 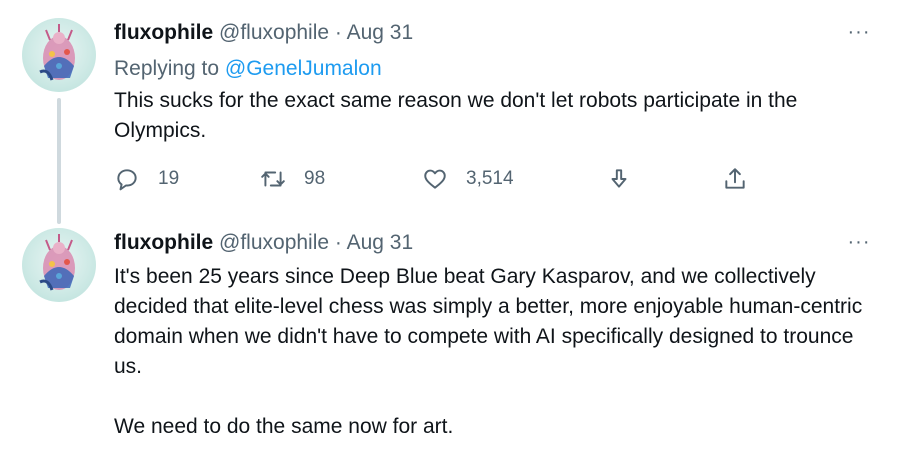 I want to click on share-upload-icon, so click(x=735, y=178).